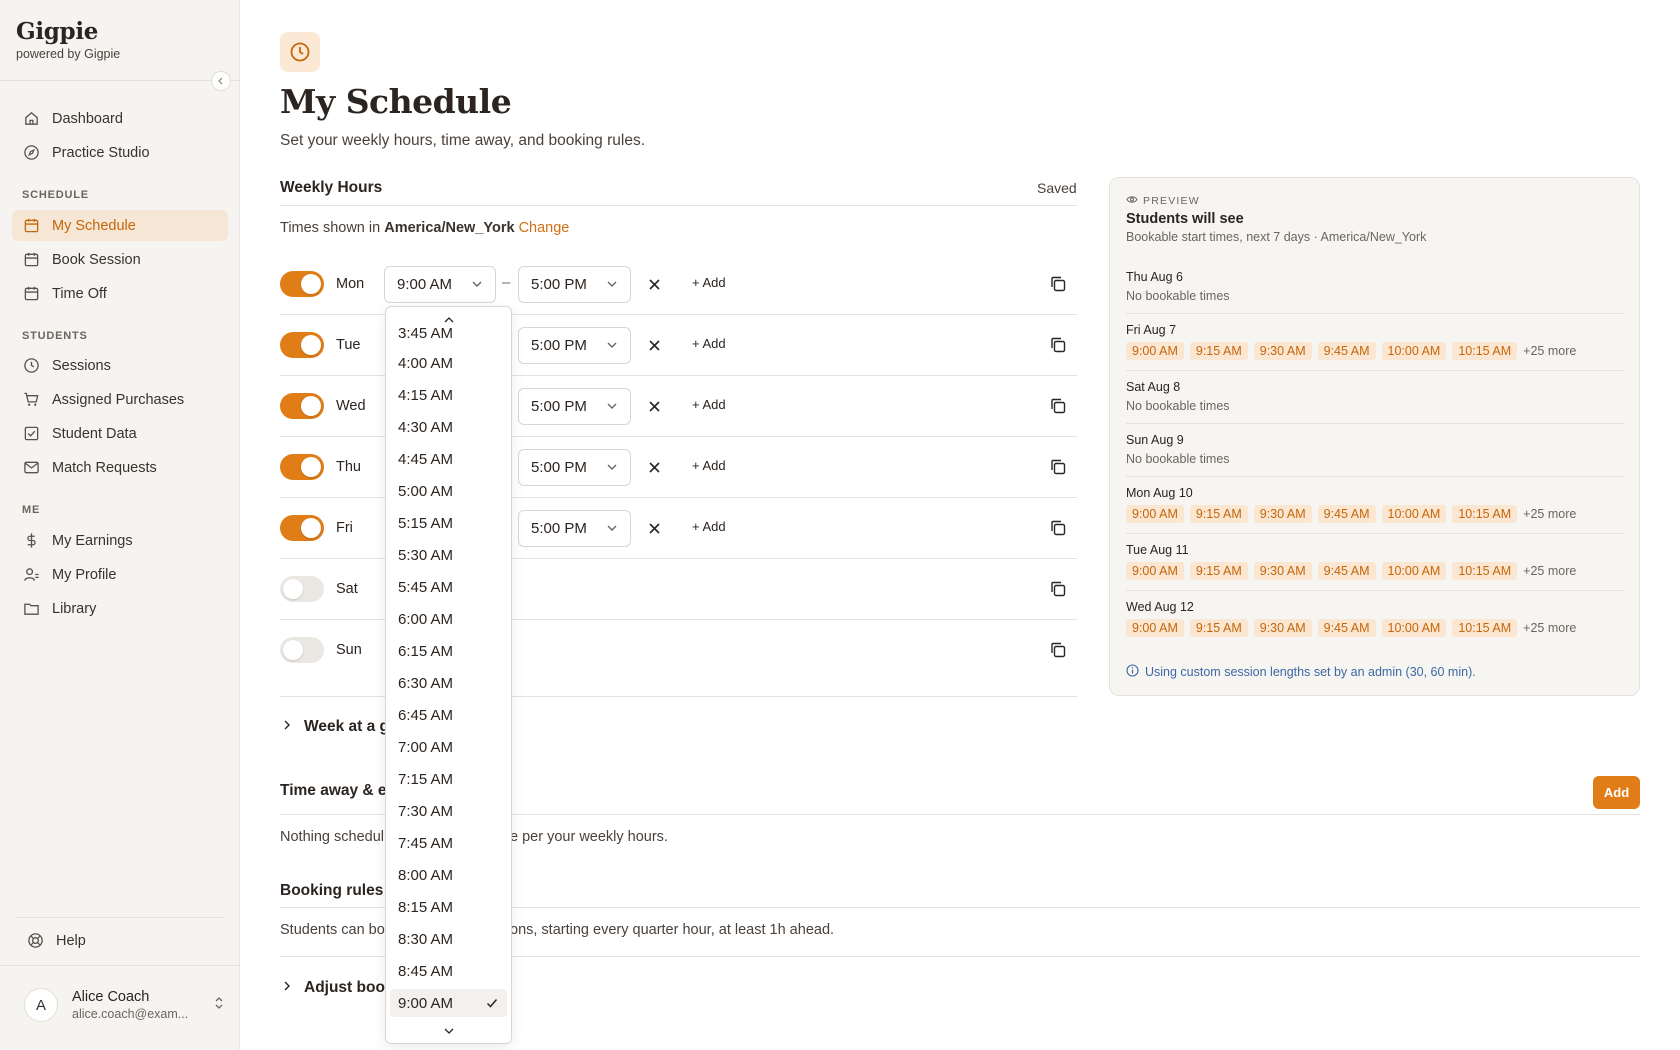 The height and width of the screenshot is (1050, 1680). Describe the element at coordinates (347, 987) in the screenshot. I see `adjust-booking-label: Adjust bool` at that location.